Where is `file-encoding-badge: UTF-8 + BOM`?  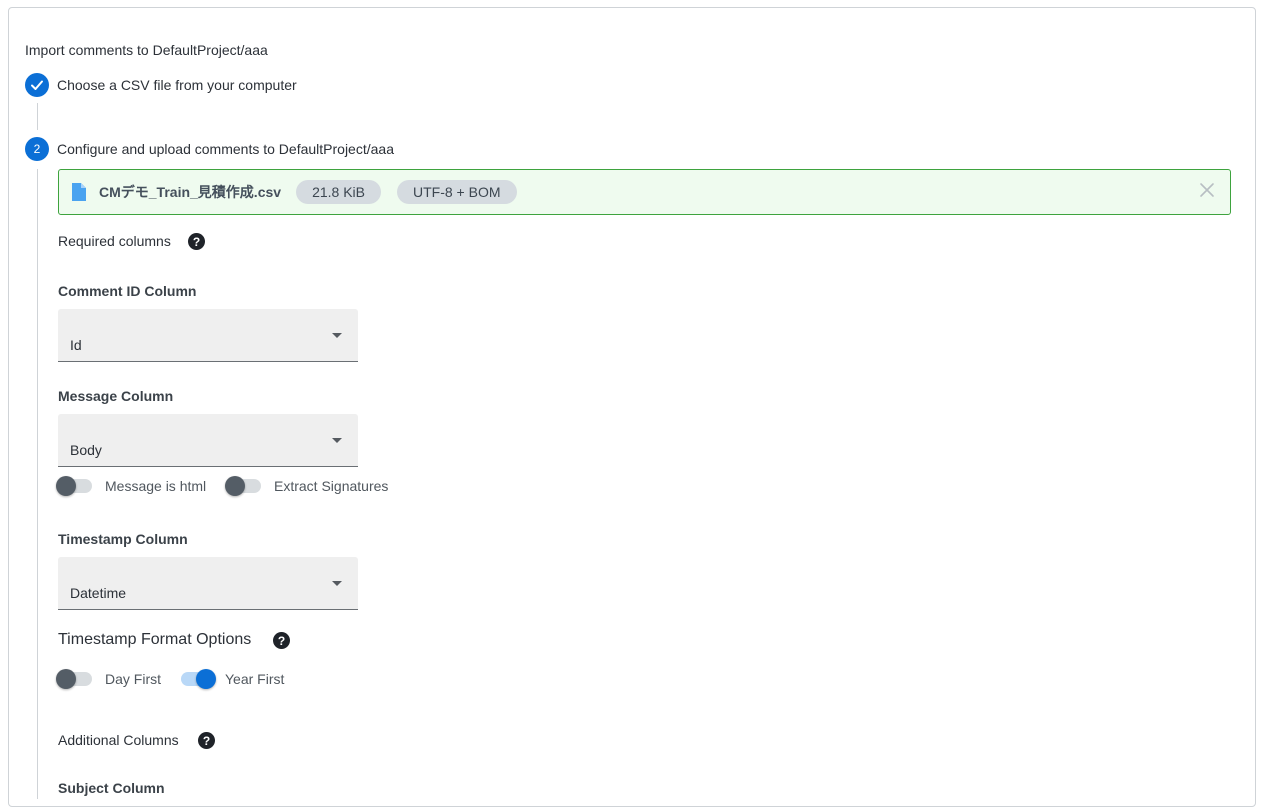 file-encoding-badge: UTF-8 + BOM is located at coordinates (457, 192).